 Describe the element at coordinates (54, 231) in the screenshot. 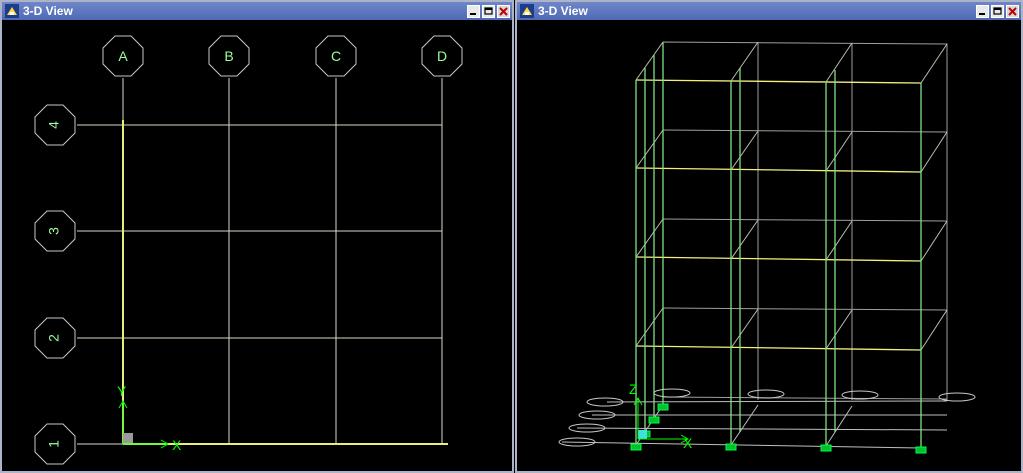

I see `grid-label-3: 3` at that location.